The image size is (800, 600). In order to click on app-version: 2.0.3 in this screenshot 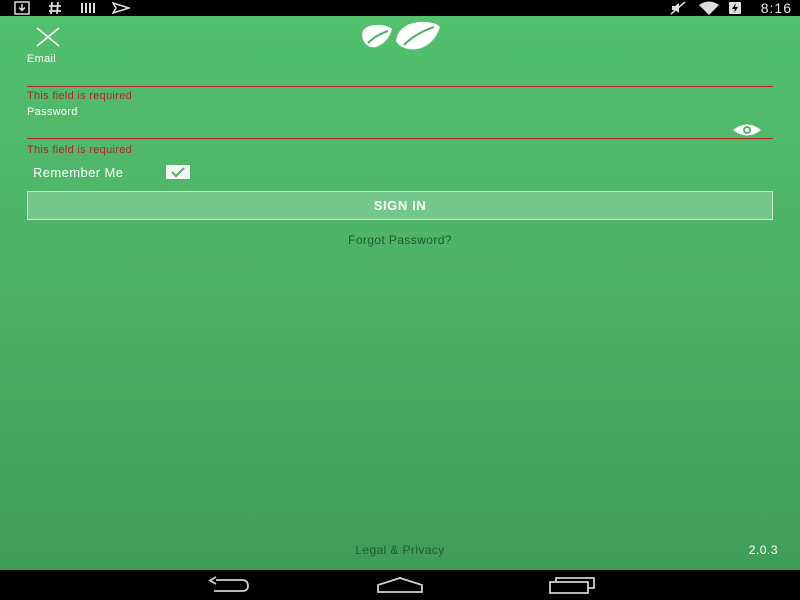, I will do `click(763, 550)`.